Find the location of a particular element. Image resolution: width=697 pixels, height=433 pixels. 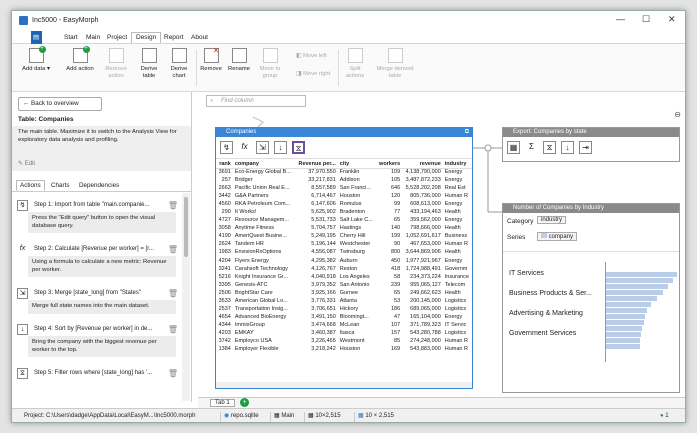

tab-main: Main is located at coordinates (93, 38).